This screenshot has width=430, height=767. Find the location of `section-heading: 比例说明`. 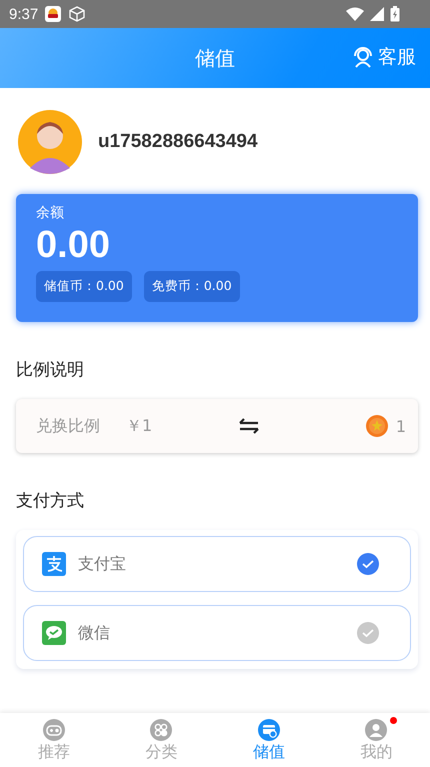

section-heading: 比例说明 is located at coordinates (50, 370).